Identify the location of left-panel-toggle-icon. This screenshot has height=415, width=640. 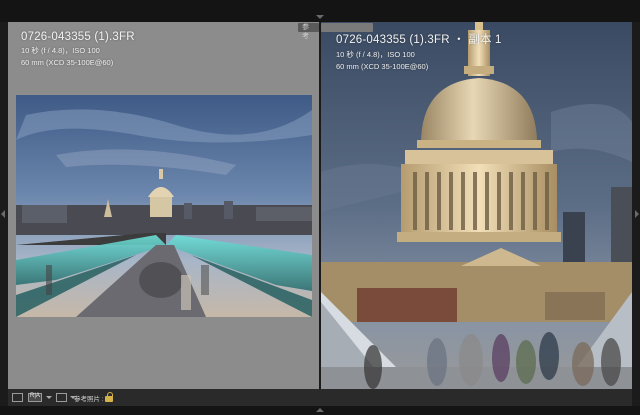
(3, 214).